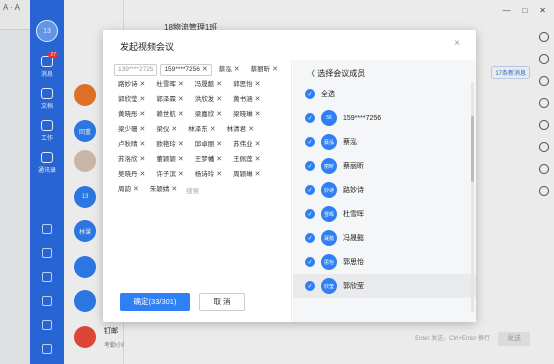 The height and width of the screenshot is (364, 554). I want to click on selected-member-chip: 邱卓丽 ✕, so click(208, 145).